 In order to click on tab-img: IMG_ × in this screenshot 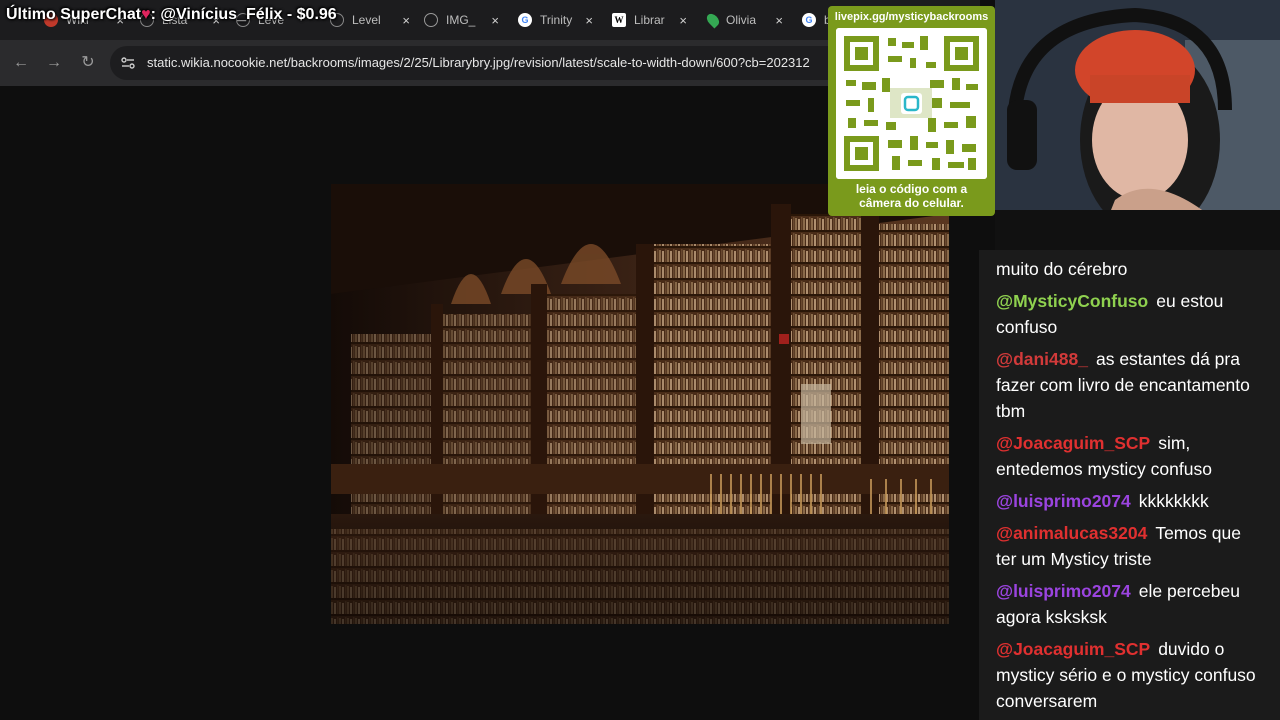, I will do `click(461, 20)`.